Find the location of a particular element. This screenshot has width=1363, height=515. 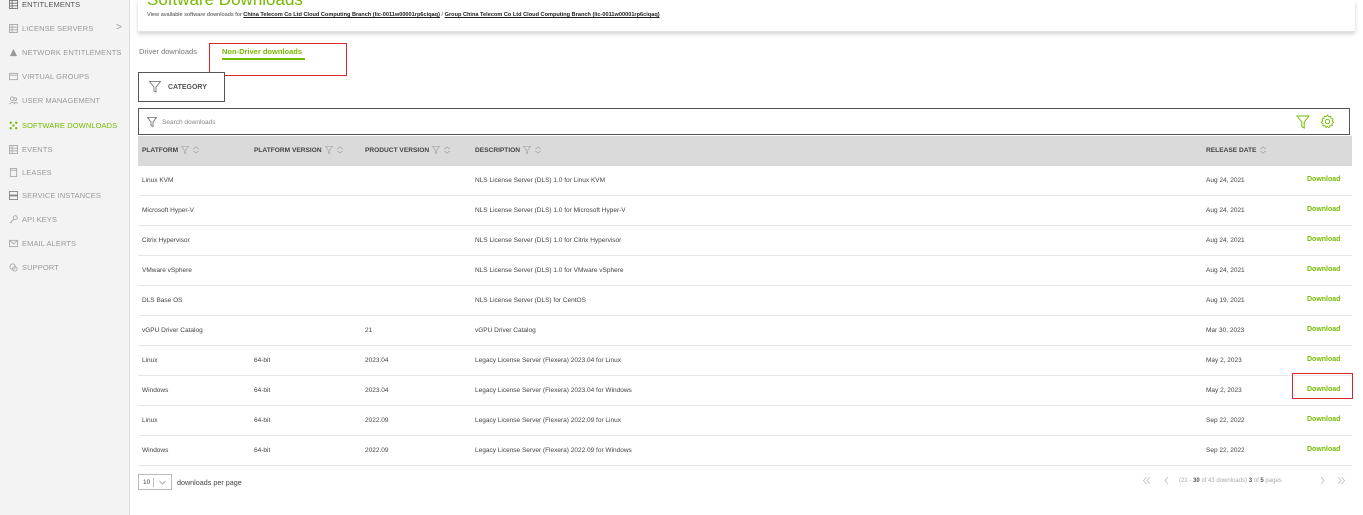

highlight-box-download is located at coordinates (1322, 386).